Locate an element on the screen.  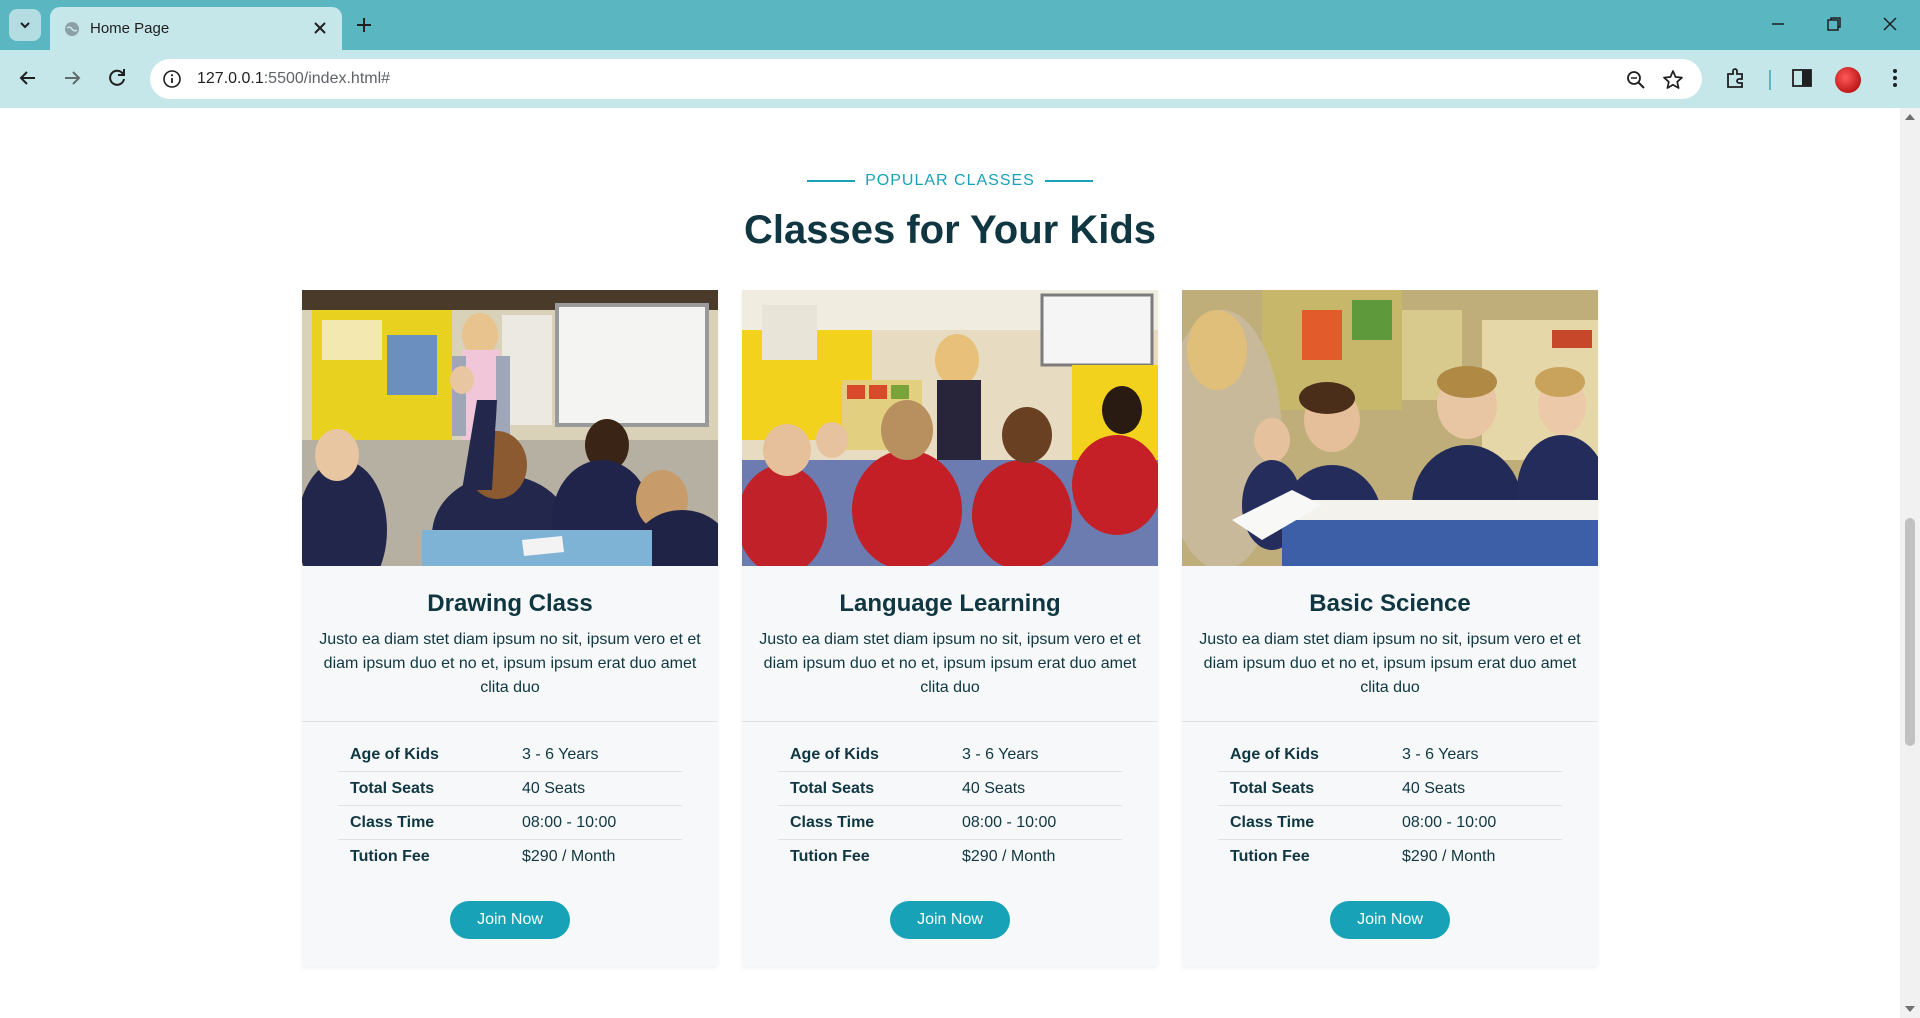
class-image-drawing is located at coordinates (510, 428).